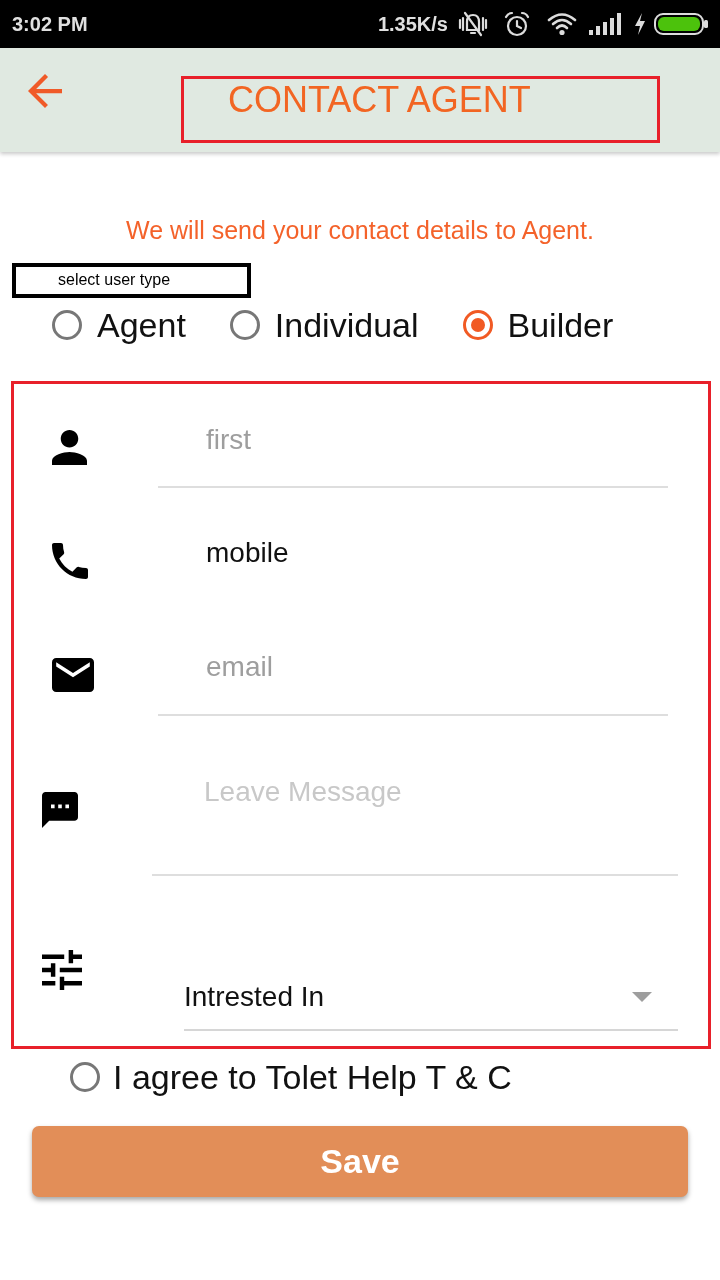  What do you see at coordinates (50, 24) in the screenshot?
I see `status-time: 3:02 PM` at bounding box center [50, 24].